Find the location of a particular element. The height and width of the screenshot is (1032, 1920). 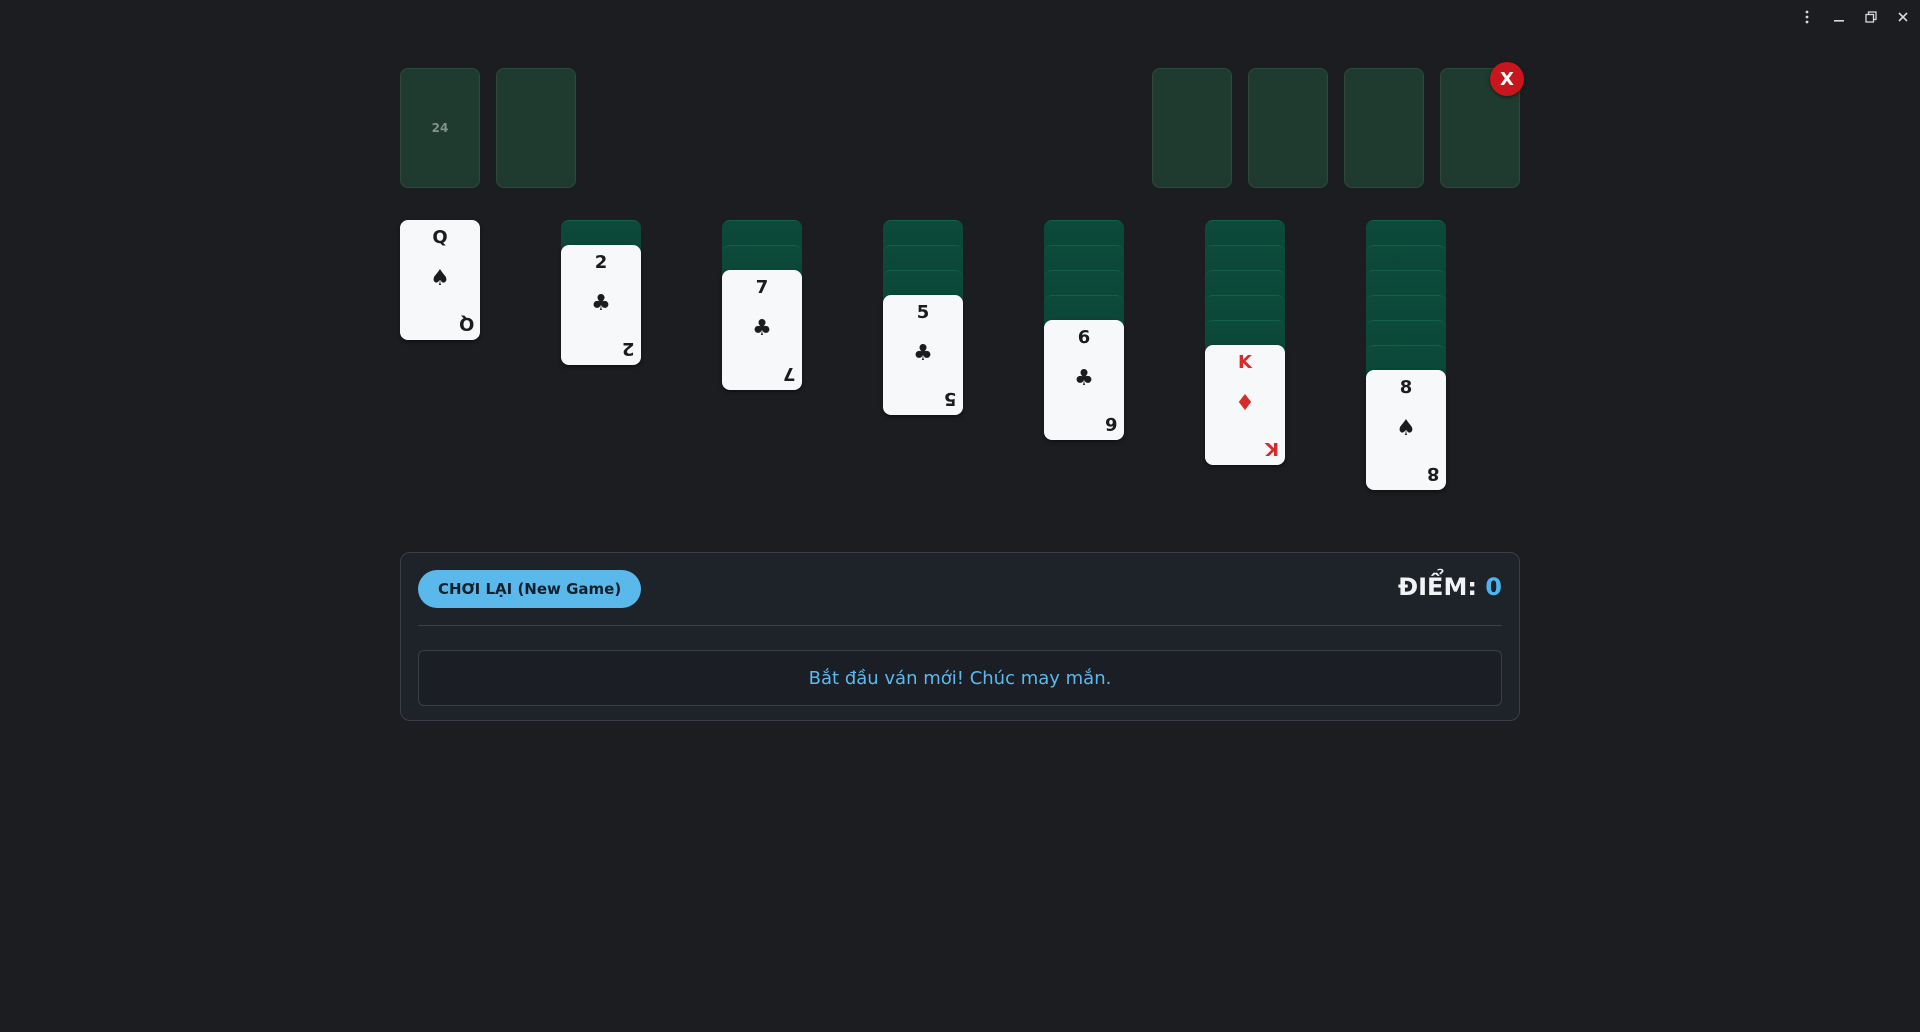

waste-pile is located at coordinates (536, 128).